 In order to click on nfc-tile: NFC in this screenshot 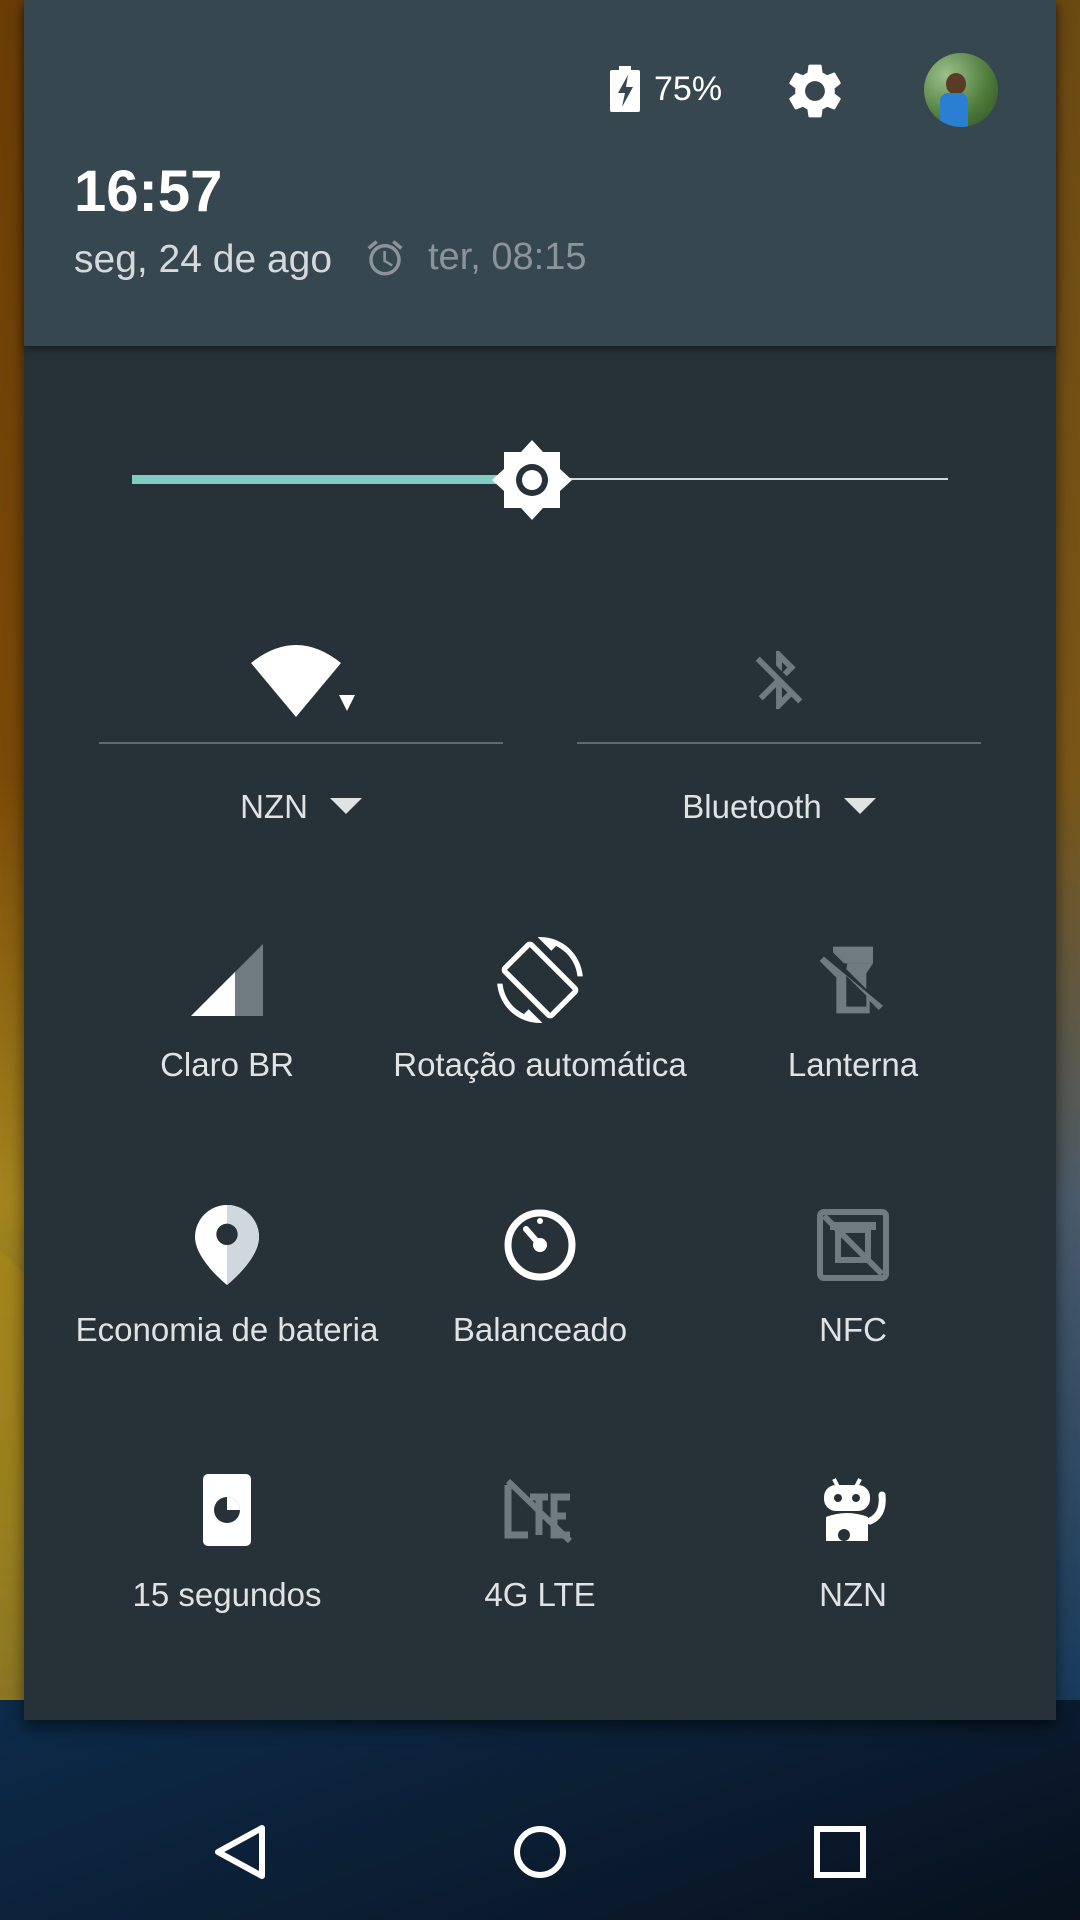, I will do `click(853, 1295)`.